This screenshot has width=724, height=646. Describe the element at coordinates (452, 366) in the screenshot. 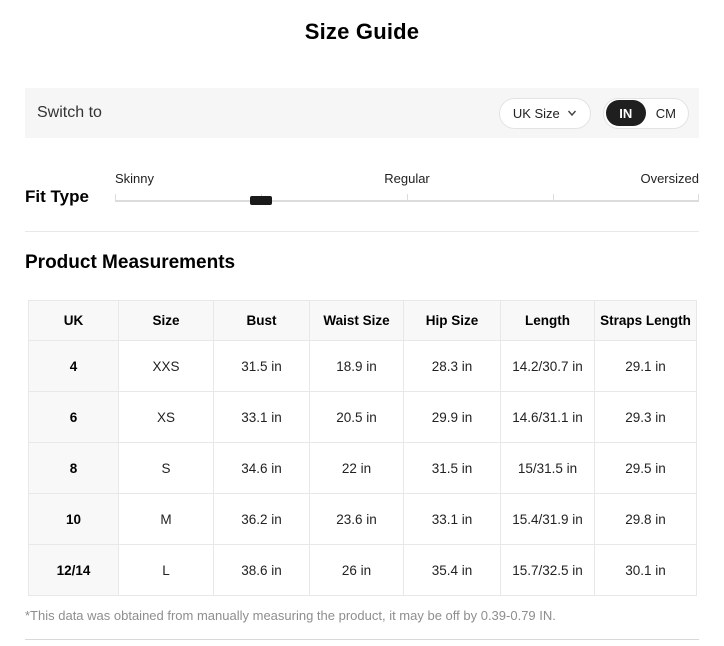

I see `measurement-cell: 28.3 in` at that location.